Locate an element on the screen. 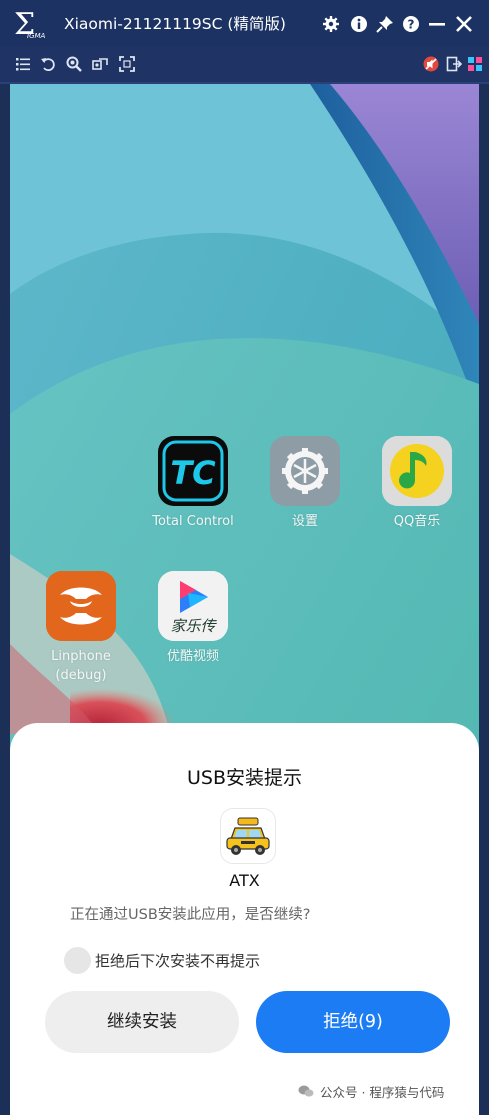  pin-icon is located at coordinates (385, 24).